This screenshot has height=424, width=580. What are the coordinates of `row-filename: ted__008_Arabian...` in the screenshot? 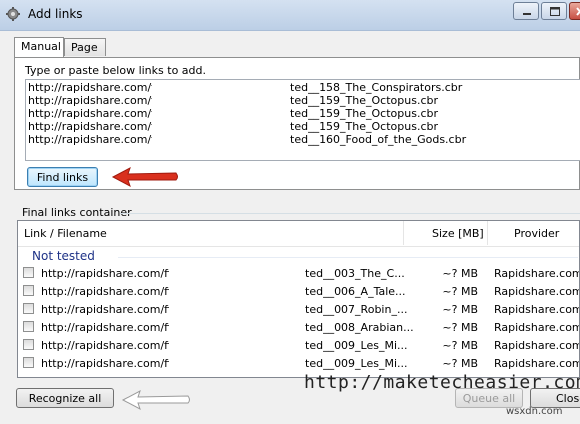 It's located at (359, 327).